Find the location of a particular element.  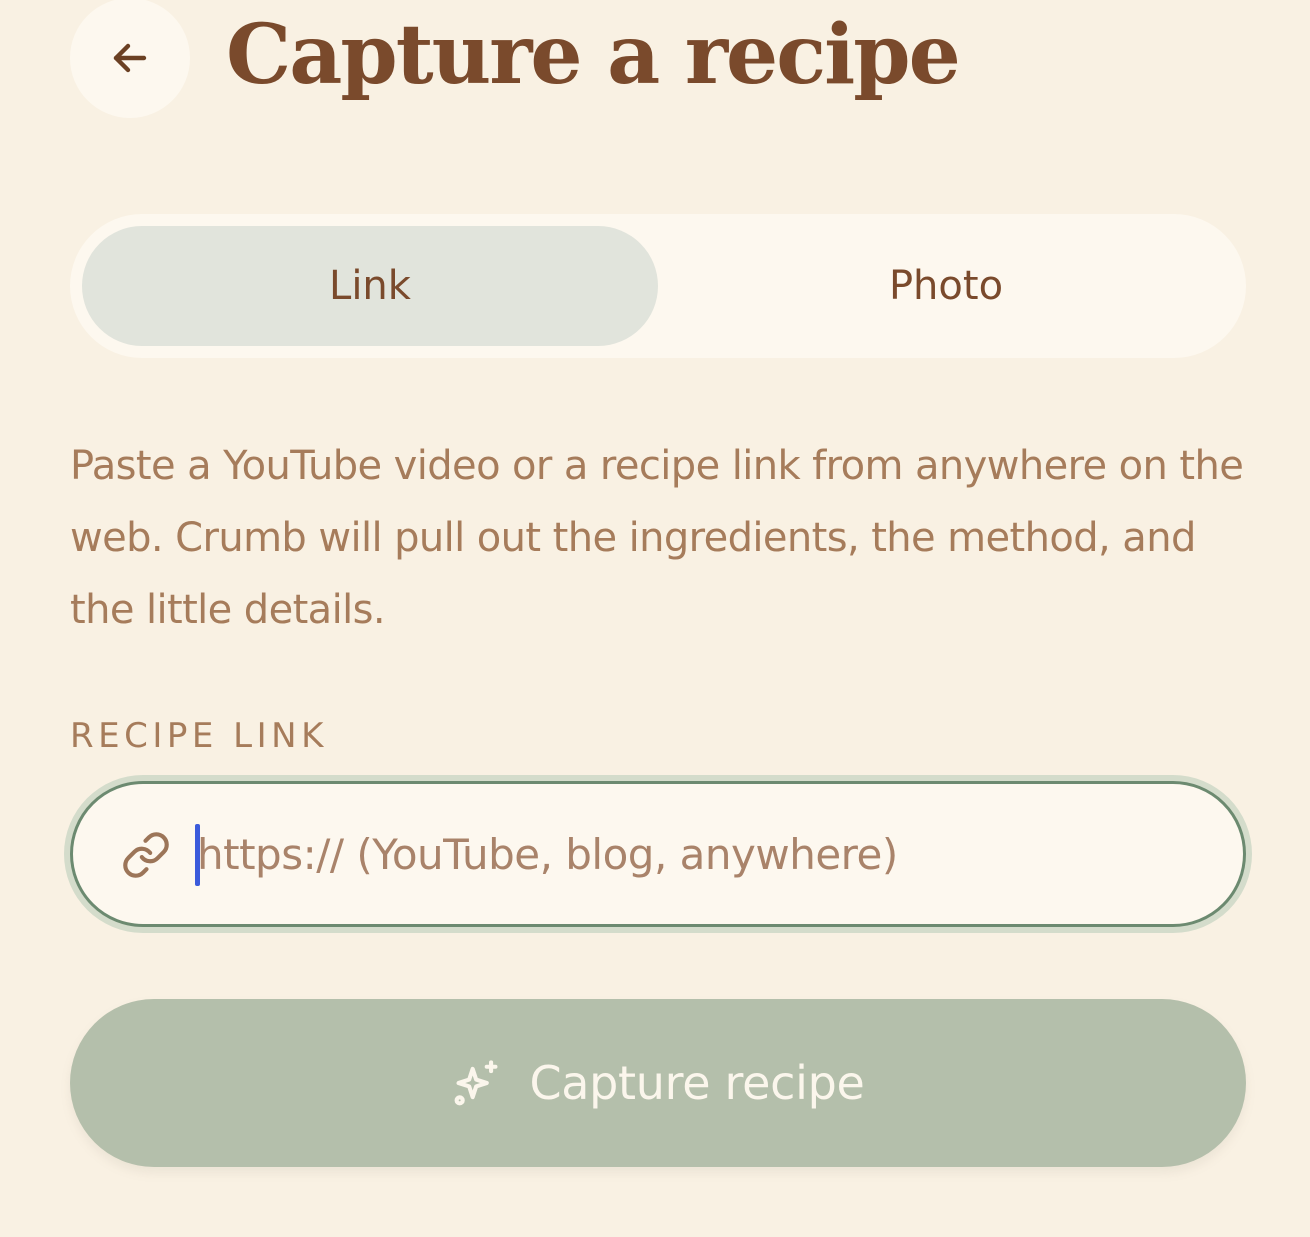

tab-link: Link is located at coordinates (370, 286).